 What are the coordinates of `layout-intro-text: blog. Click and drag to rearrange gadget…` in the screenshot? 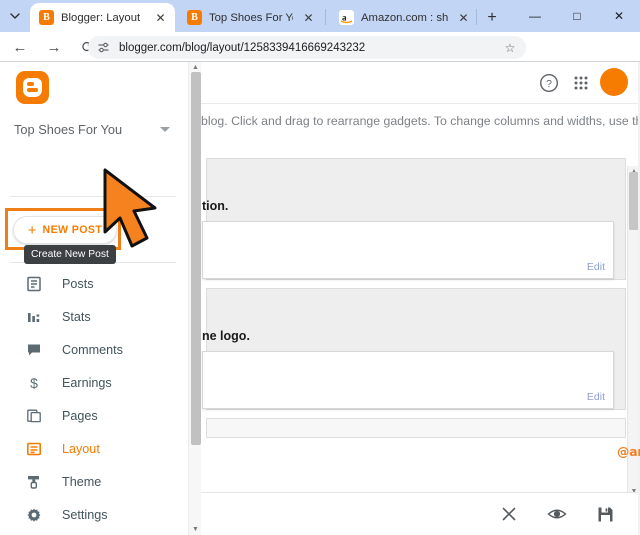 It's located at (420, 121).